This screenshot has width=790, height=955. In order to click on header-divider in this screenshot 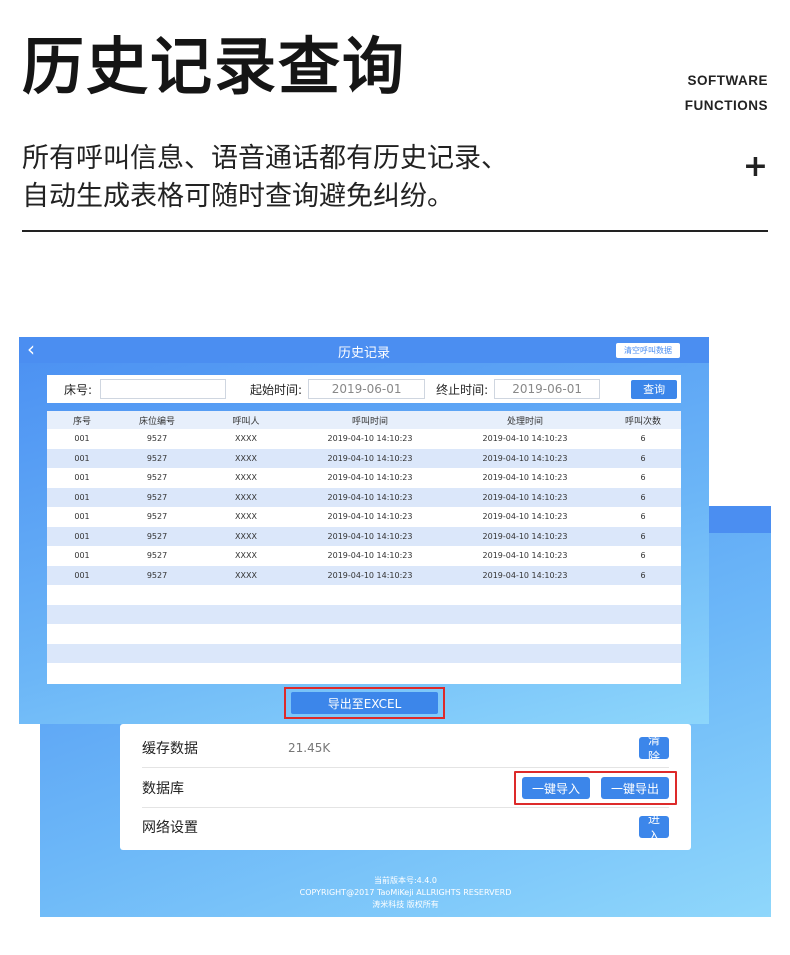, I will do `click(395, 231)`.